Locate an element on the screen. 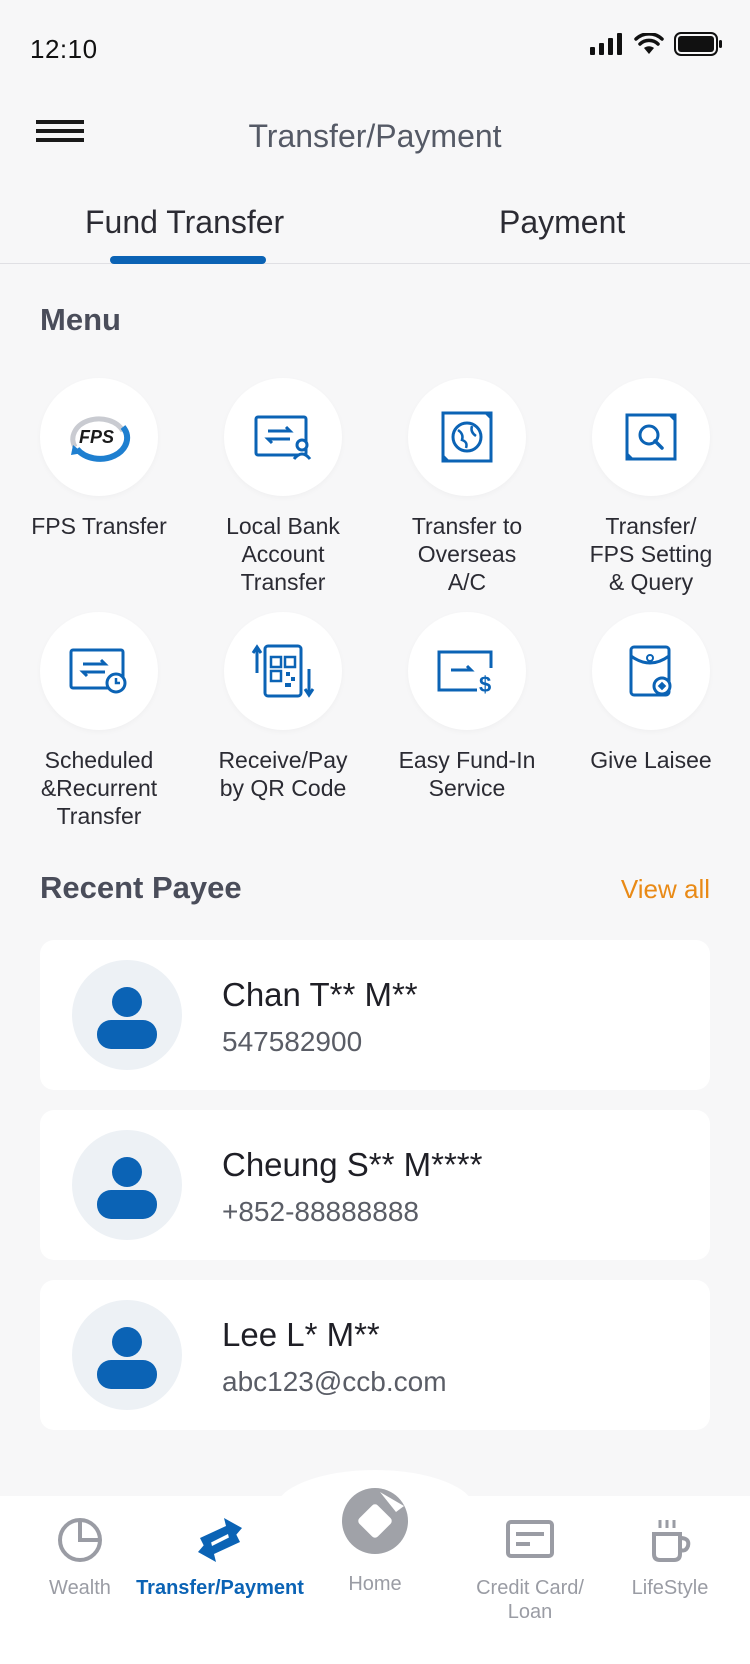  tab-bar: Fund Transfer Payment is located at coordinates (375, 225).